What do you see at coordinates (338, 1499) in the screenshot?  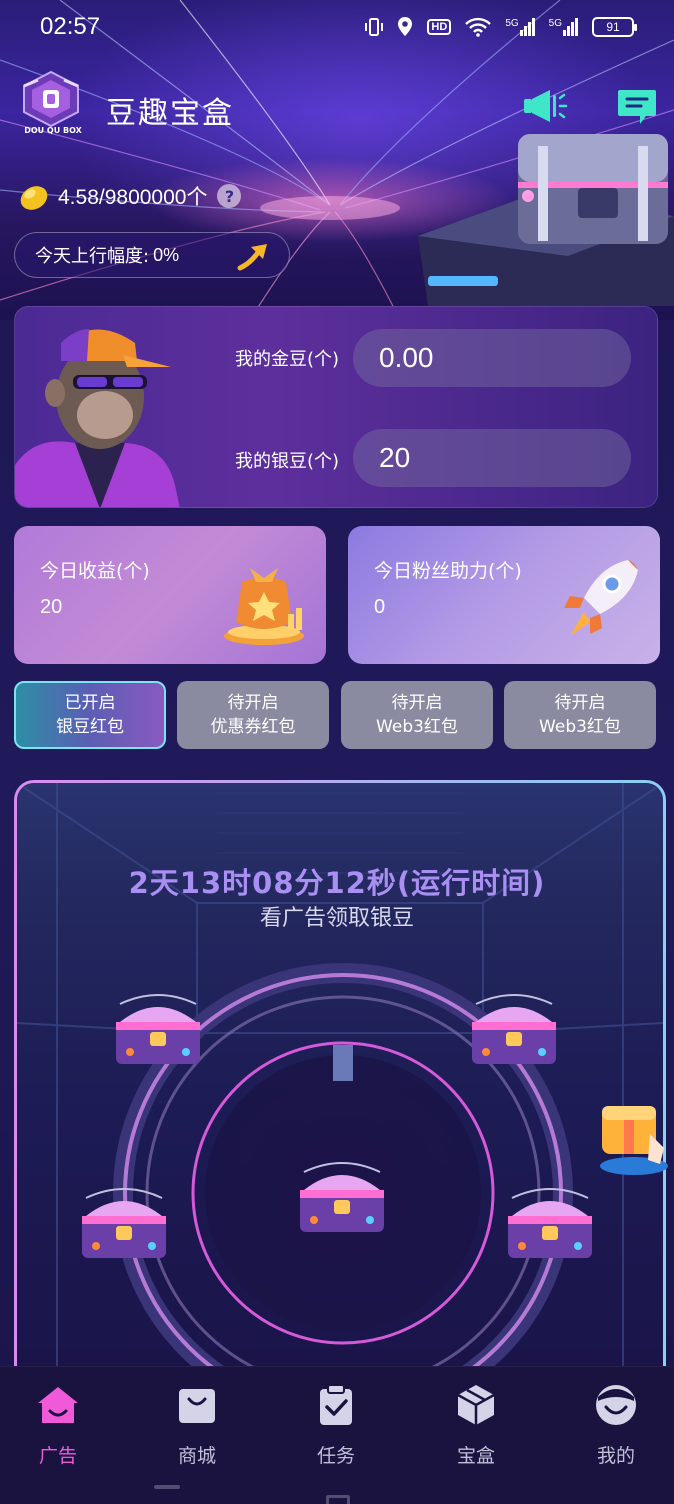 I see `home-gesture` at bounding box center [338, 1499].